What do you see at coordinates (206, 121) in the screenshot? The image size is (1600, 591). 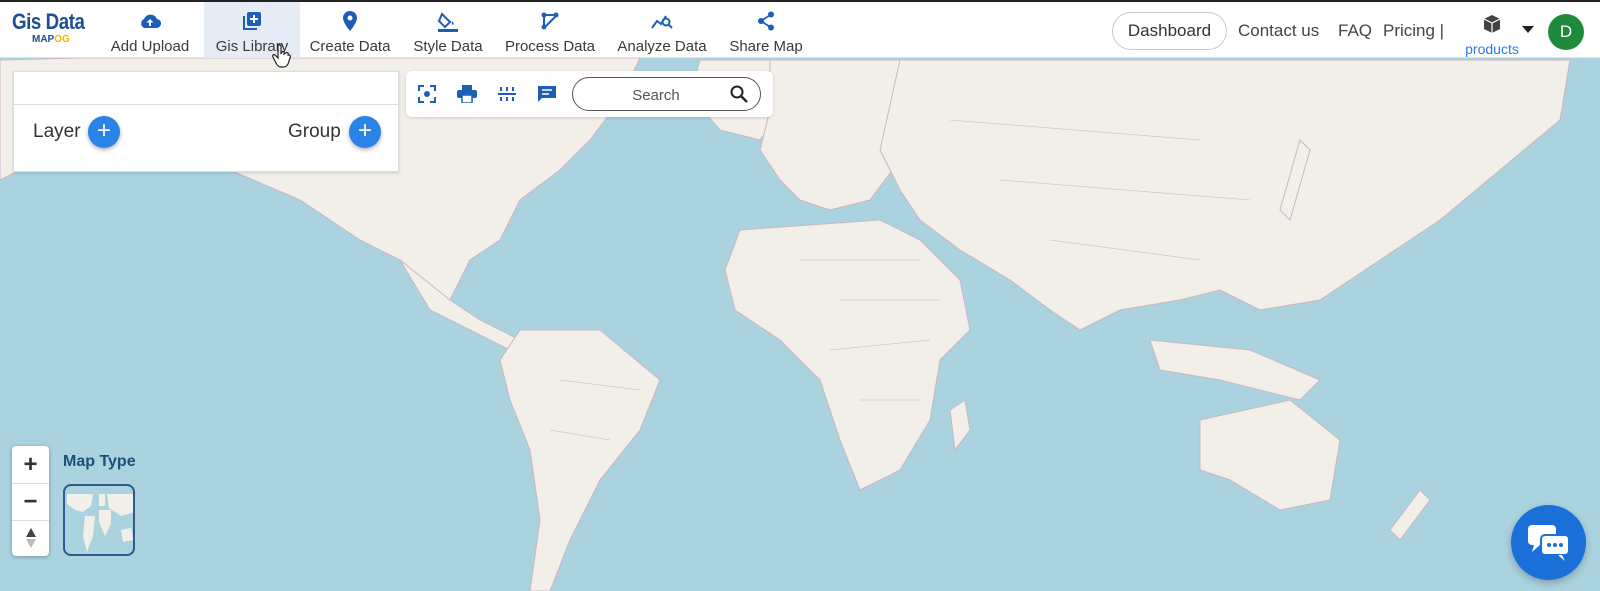 I see `layer-panel: Layer + Group +` at bounding box center [206, 121].